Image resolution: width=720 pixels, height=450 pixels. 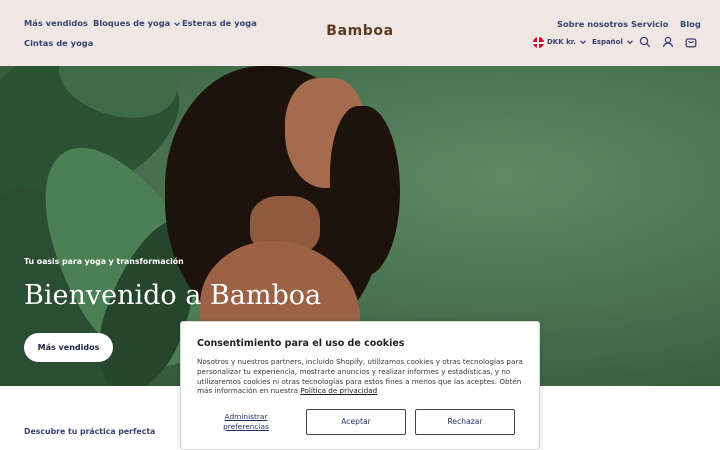 What do you see at coordinates (645, 42) in the screenshot?
I see `search-icon` at bounding box center [645, 42].